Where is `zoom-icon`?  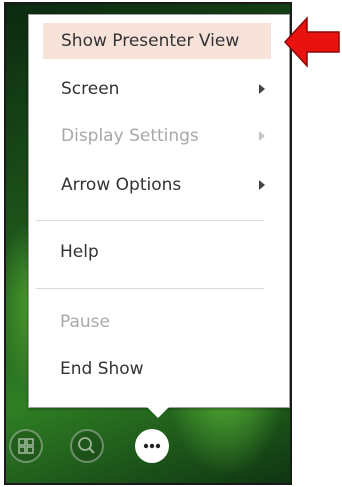
zoom-icon is located at coordinates (86, 445).